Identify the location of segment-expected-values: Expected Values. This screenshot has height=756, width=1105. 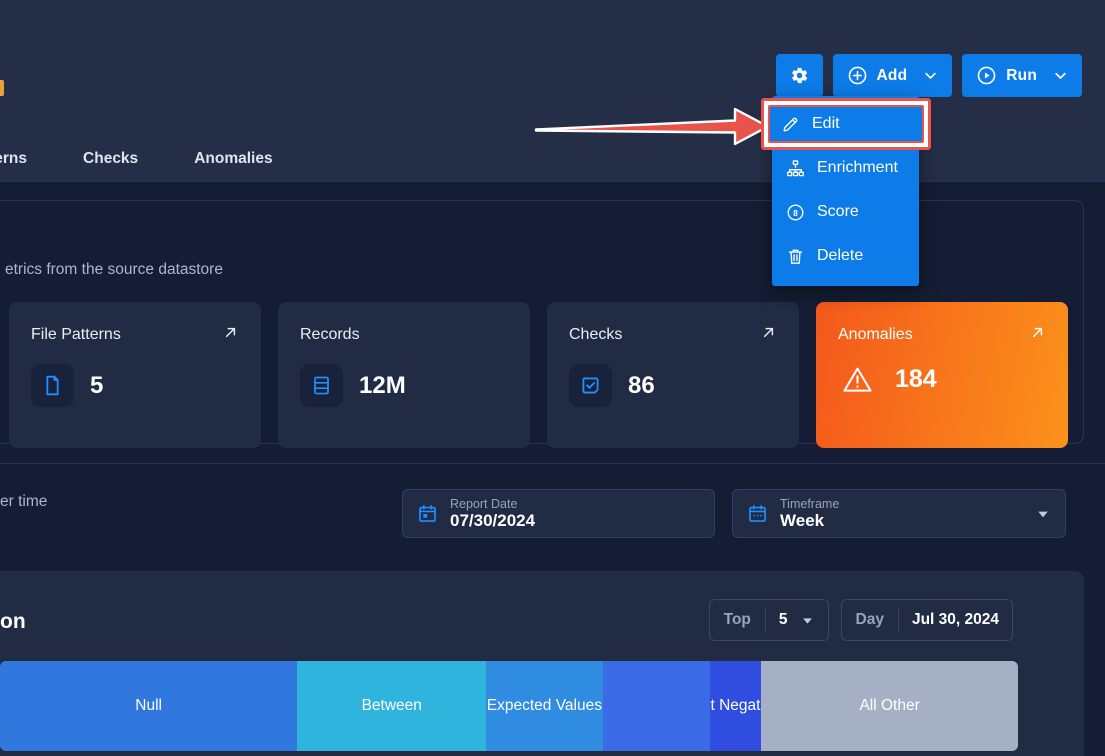
(544, 706).